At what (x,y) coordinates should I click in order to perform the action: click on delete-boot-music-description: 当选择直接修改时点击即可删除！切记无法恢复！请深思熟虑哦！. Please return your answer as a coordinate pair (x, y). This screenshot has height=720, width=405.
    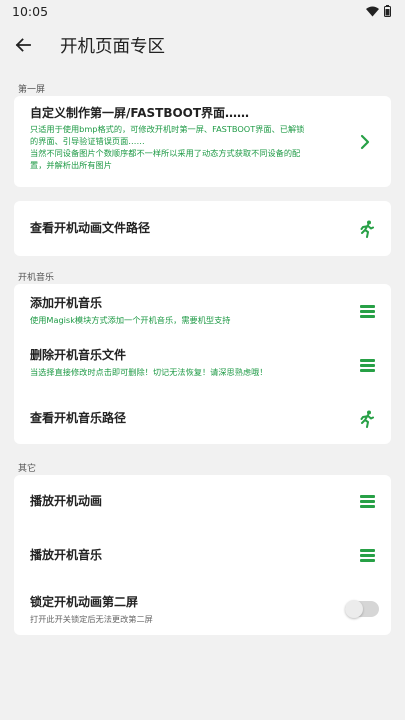
    Looking at the image, I should click on (149, 372).